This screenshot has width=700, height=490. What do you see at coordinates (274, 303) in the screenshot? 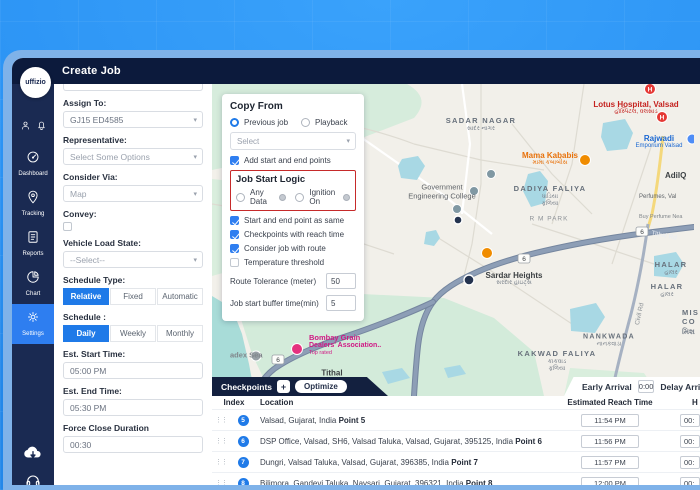
I see `buffer-time-label: Job start buffer time(min)` at bounding box center [274, 303].